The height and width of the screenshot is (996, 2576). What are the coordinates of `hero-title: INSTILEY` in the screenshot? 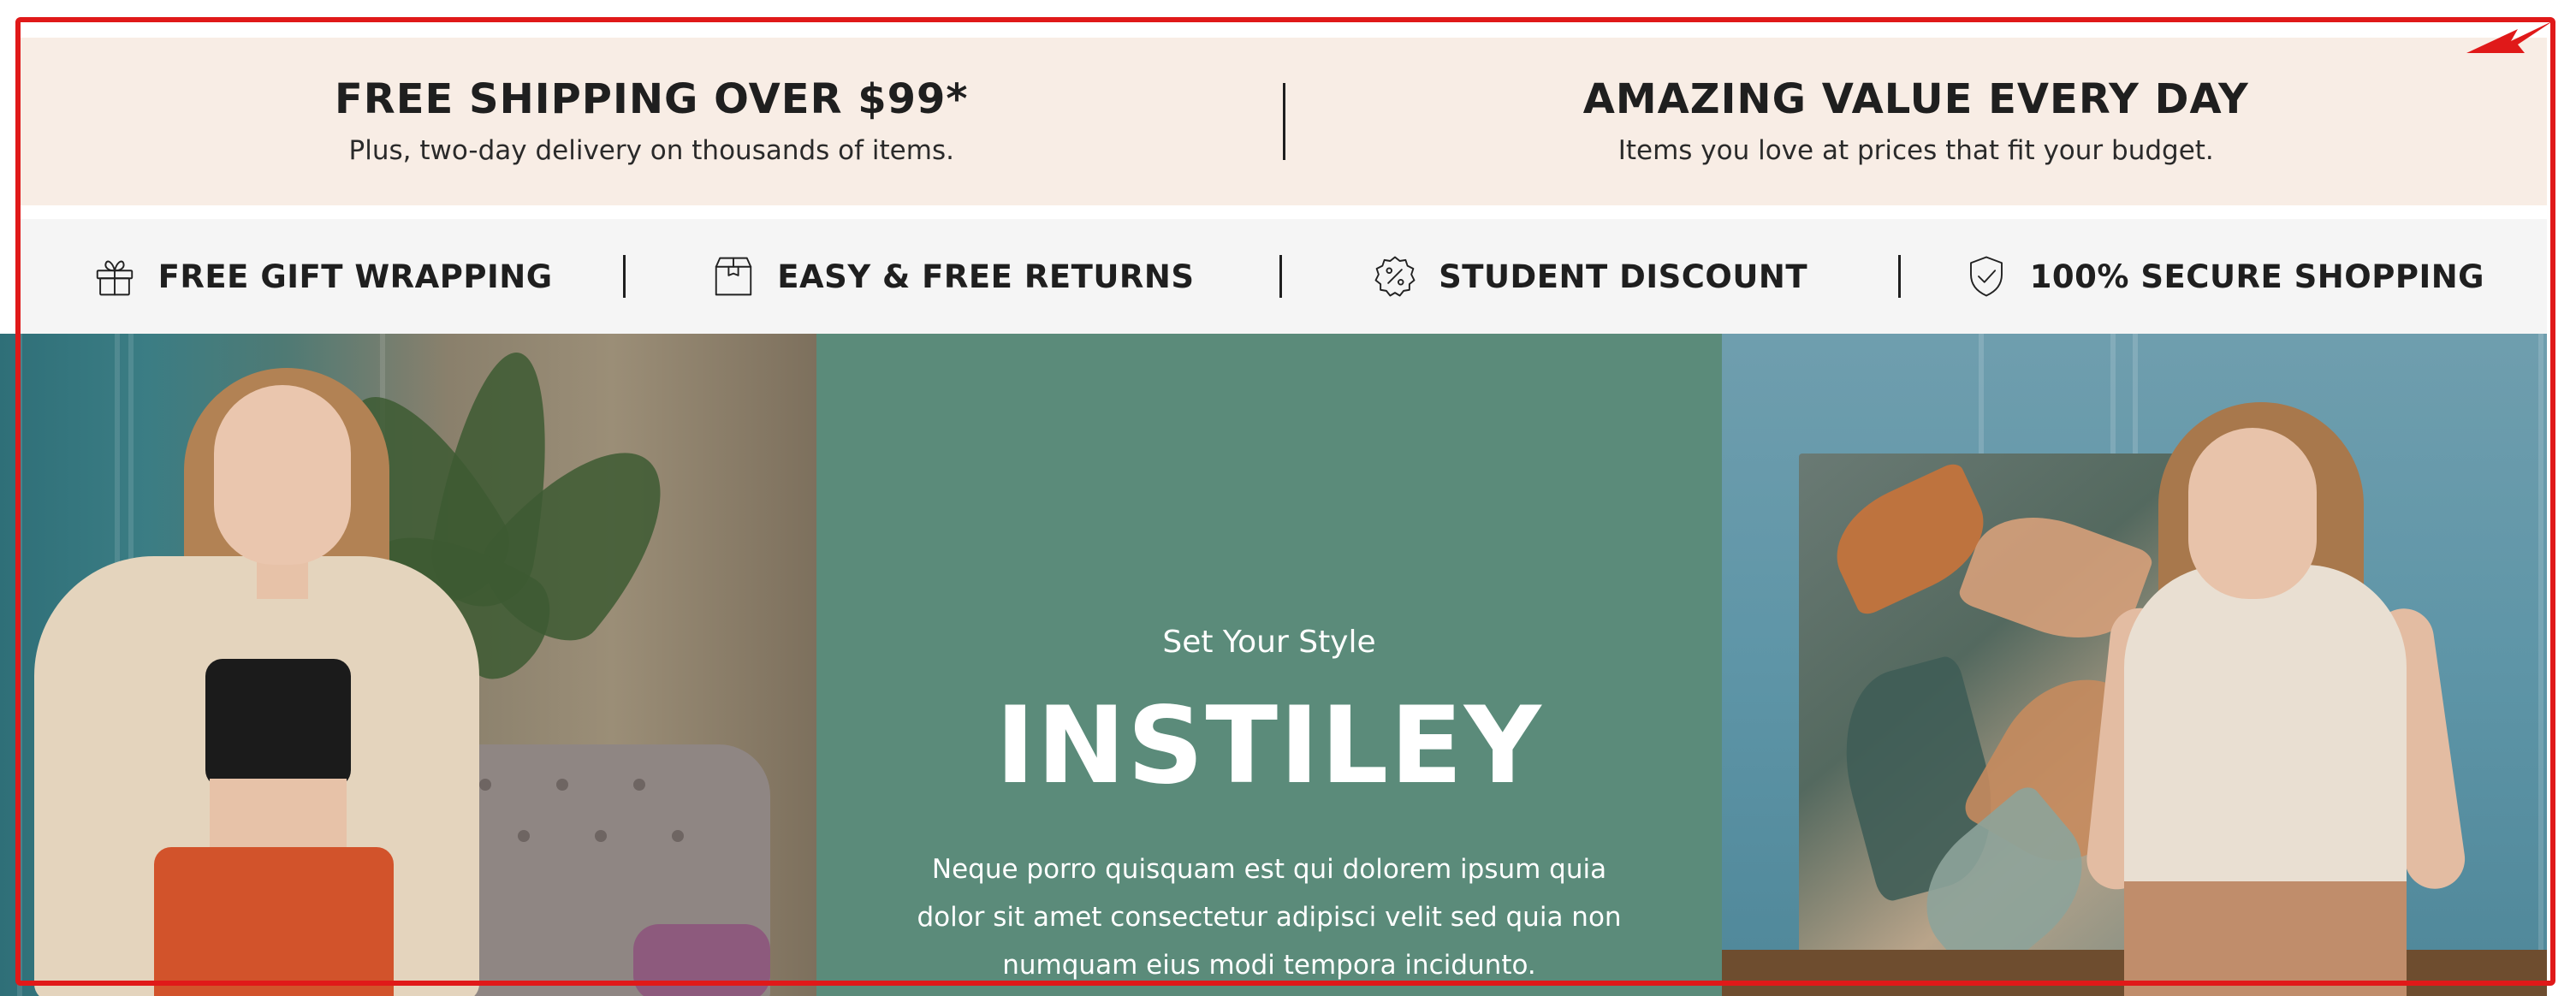 It's located at (1269, 746).